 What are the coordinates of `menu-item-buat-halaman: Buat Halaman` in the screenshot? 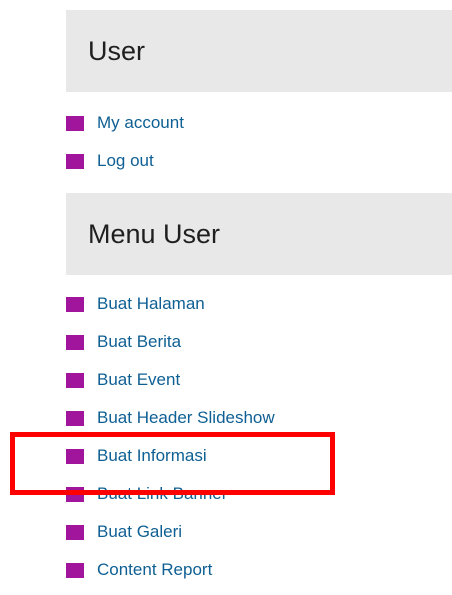 It's located at (170, 304).